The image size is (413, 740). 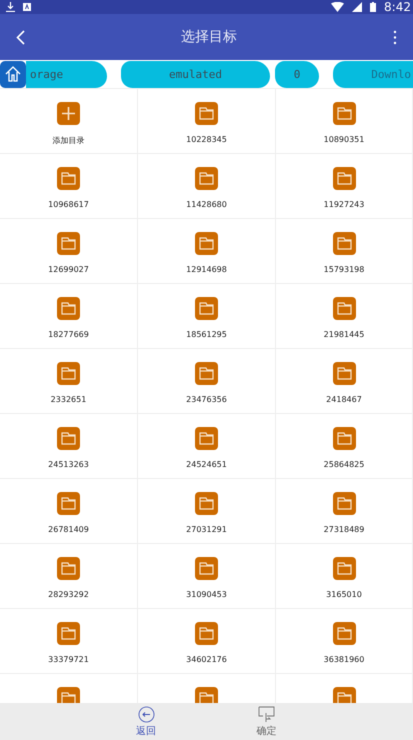 I want to click on folder-label: 12699027, so click(x=68, y=269).